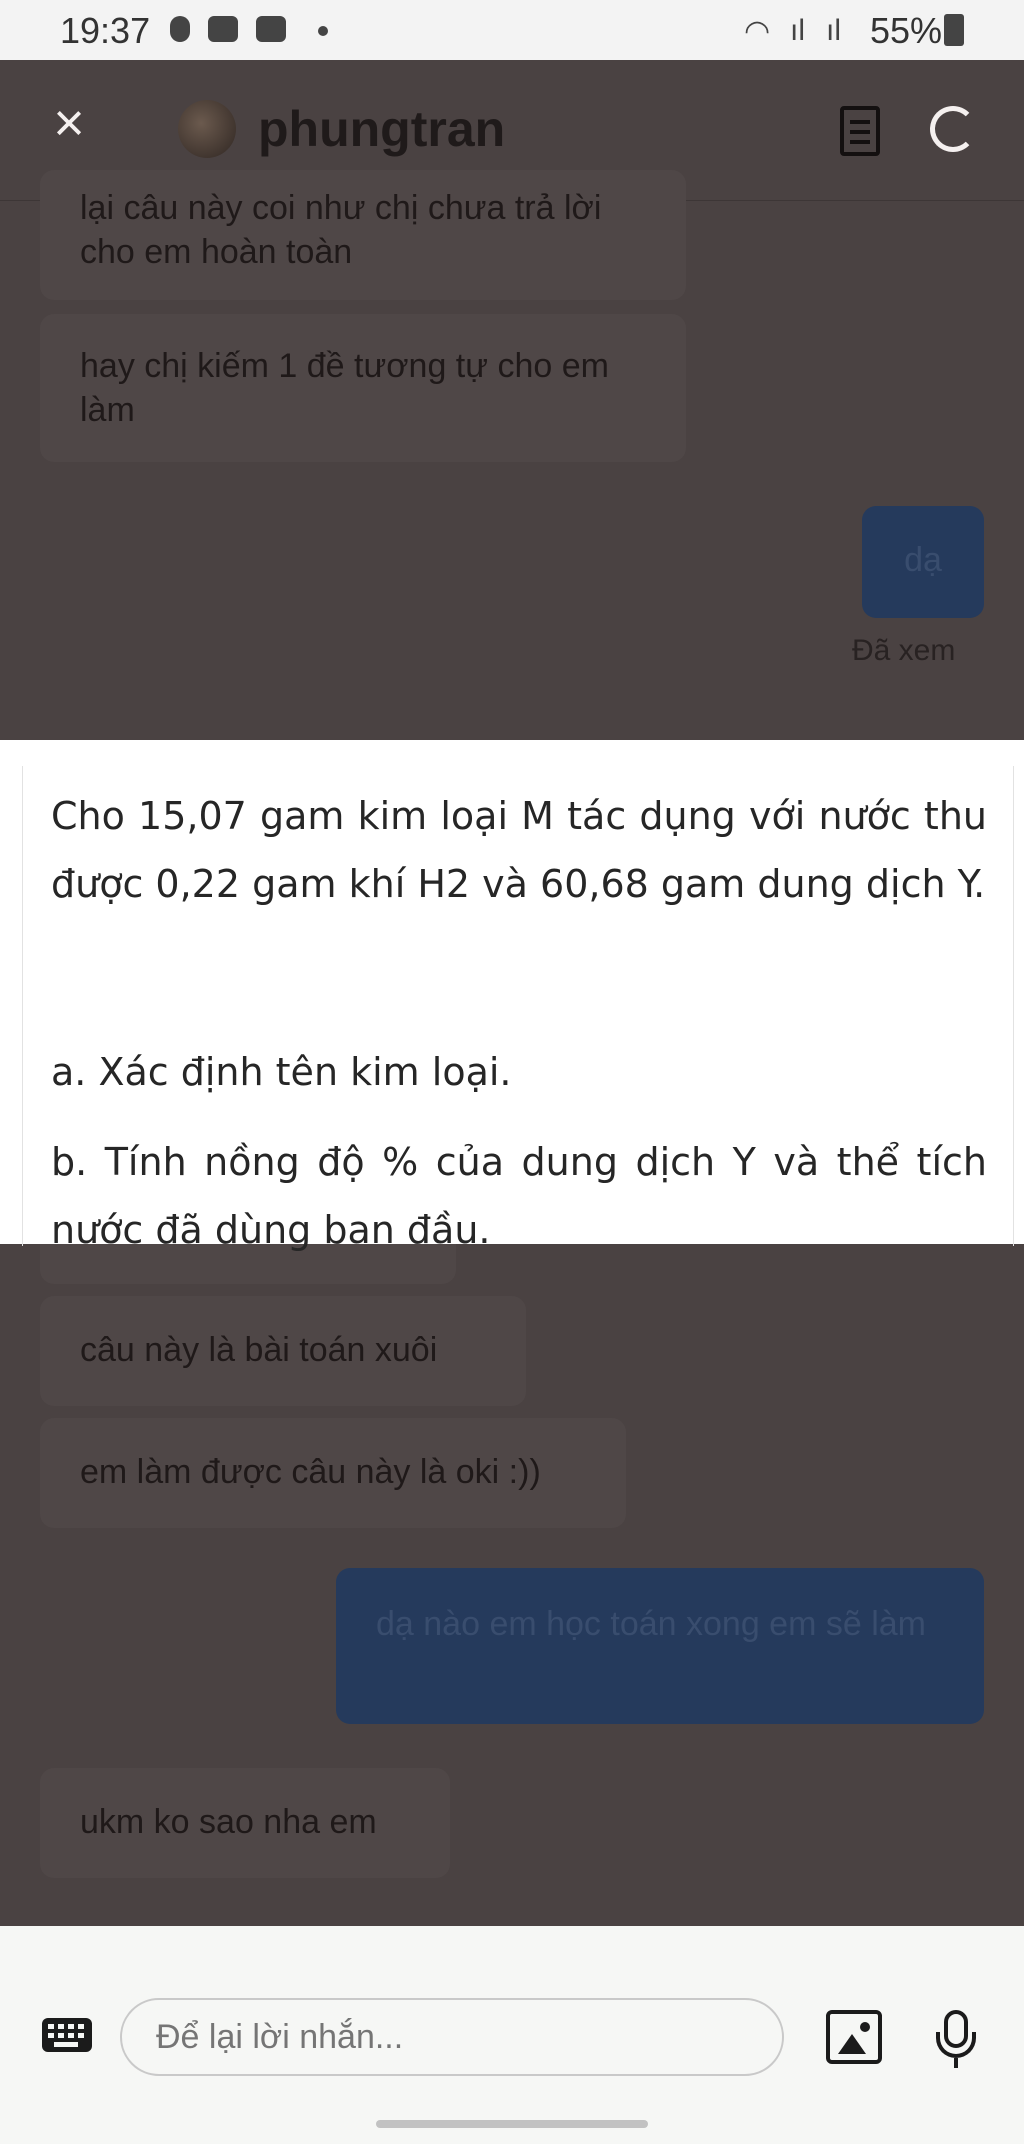 The image size is (1024, 2144). I want to click on message-received: câu này là bài toán xuôi, so click(283, 1351).